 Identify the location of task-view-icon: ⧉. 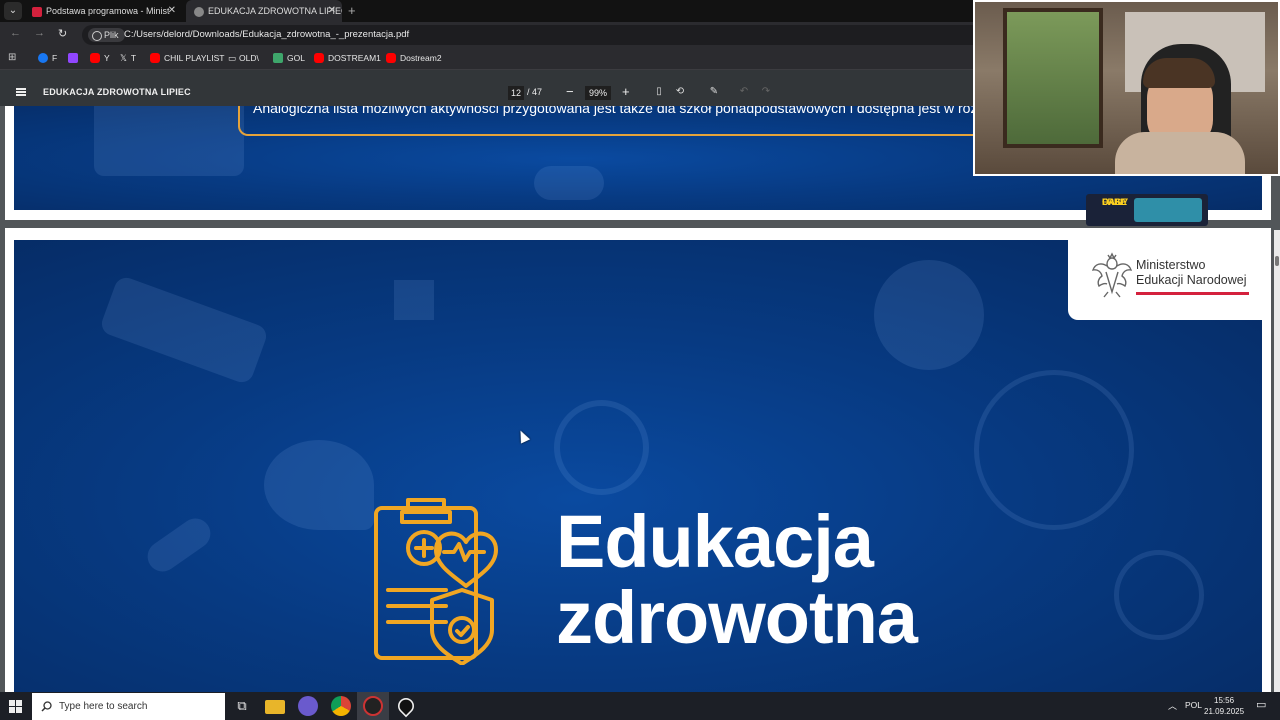
(242, 706).